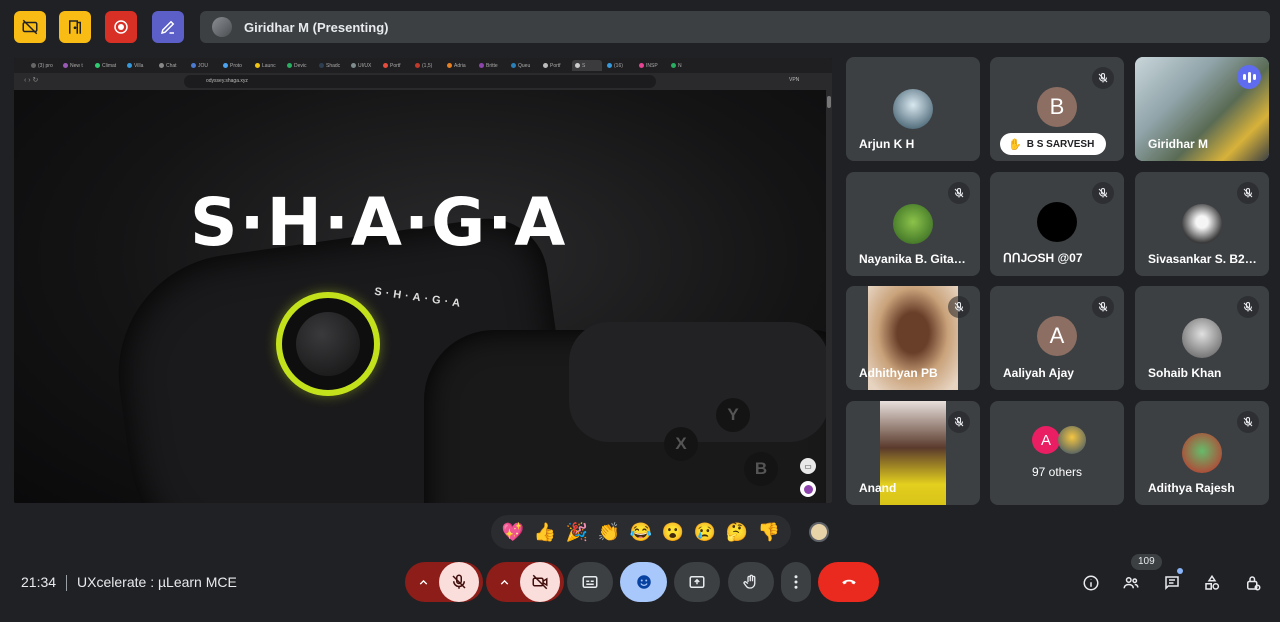 This screenshot has height=622, width=1280. I want to click on skin-tone-picker, so click(819, 532).